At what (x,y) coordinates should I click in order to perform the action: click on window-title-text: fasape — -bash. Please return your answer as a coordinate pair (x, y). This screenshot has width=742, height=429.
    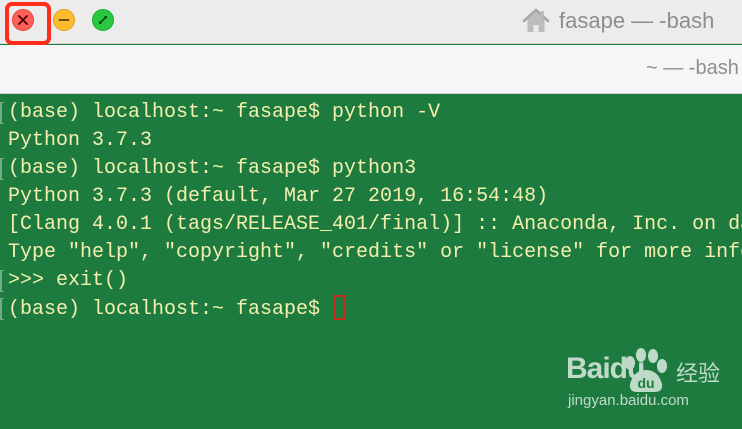
    Looking at the image, I should click on (637, 20).